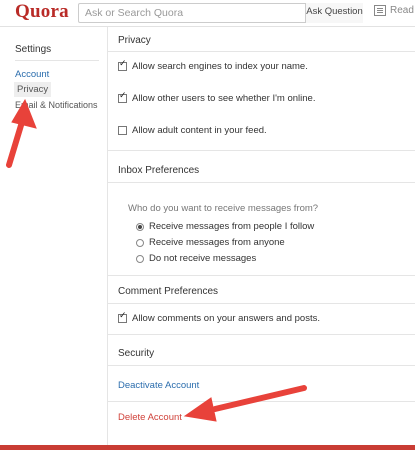  I want to click on arrow-to-privacy, so click(21, 133).